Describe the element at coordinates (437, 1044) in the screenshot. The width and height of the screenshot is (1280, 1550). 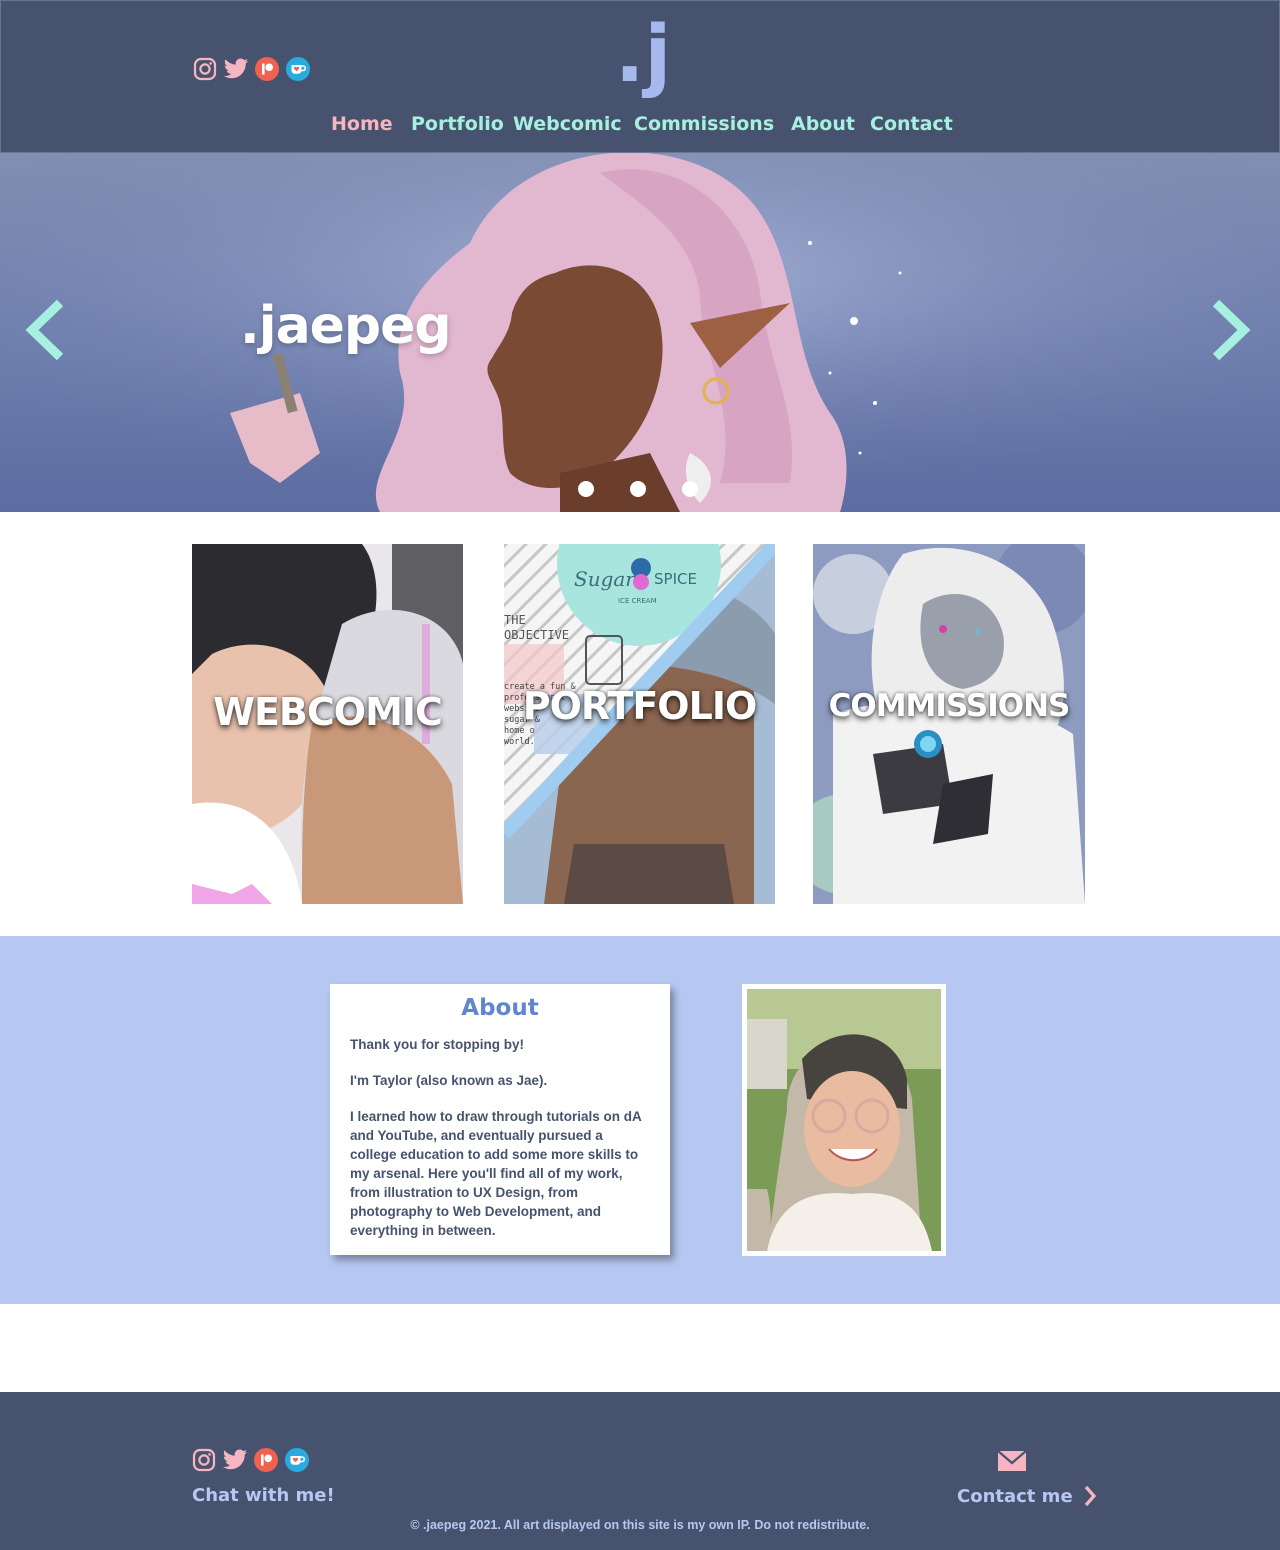
I see `about-paragraph: Thank you for stopping by!` at that location.